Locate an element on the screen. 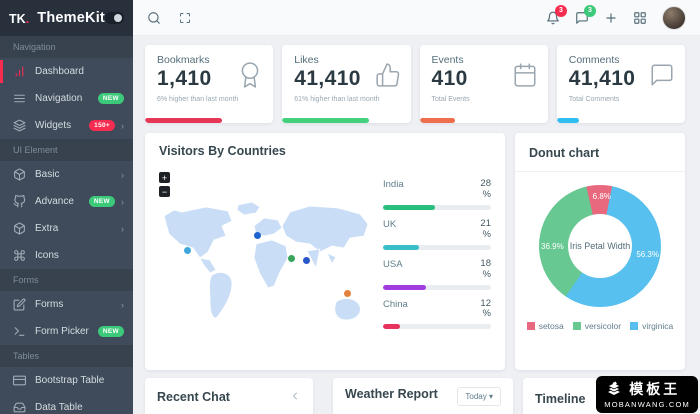 This screenshot has width=700, height=414. sidebar-item-icons: Icons is located at coordinates (66, 255).